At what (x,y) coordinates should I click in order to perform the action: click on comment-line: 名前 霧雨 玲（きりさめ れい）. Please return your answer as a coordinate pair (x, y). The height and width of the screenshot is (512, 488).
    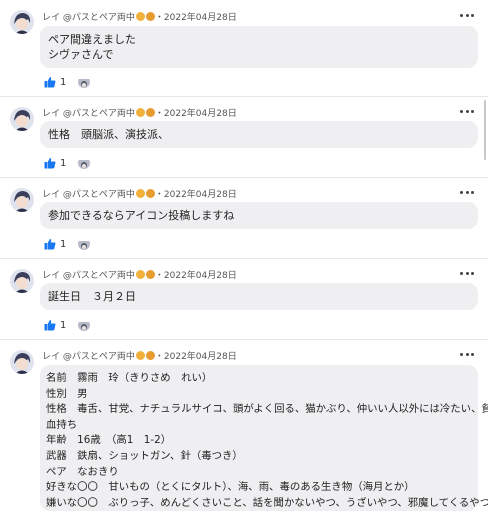
    Looking at the image, I should click on (129, 378).